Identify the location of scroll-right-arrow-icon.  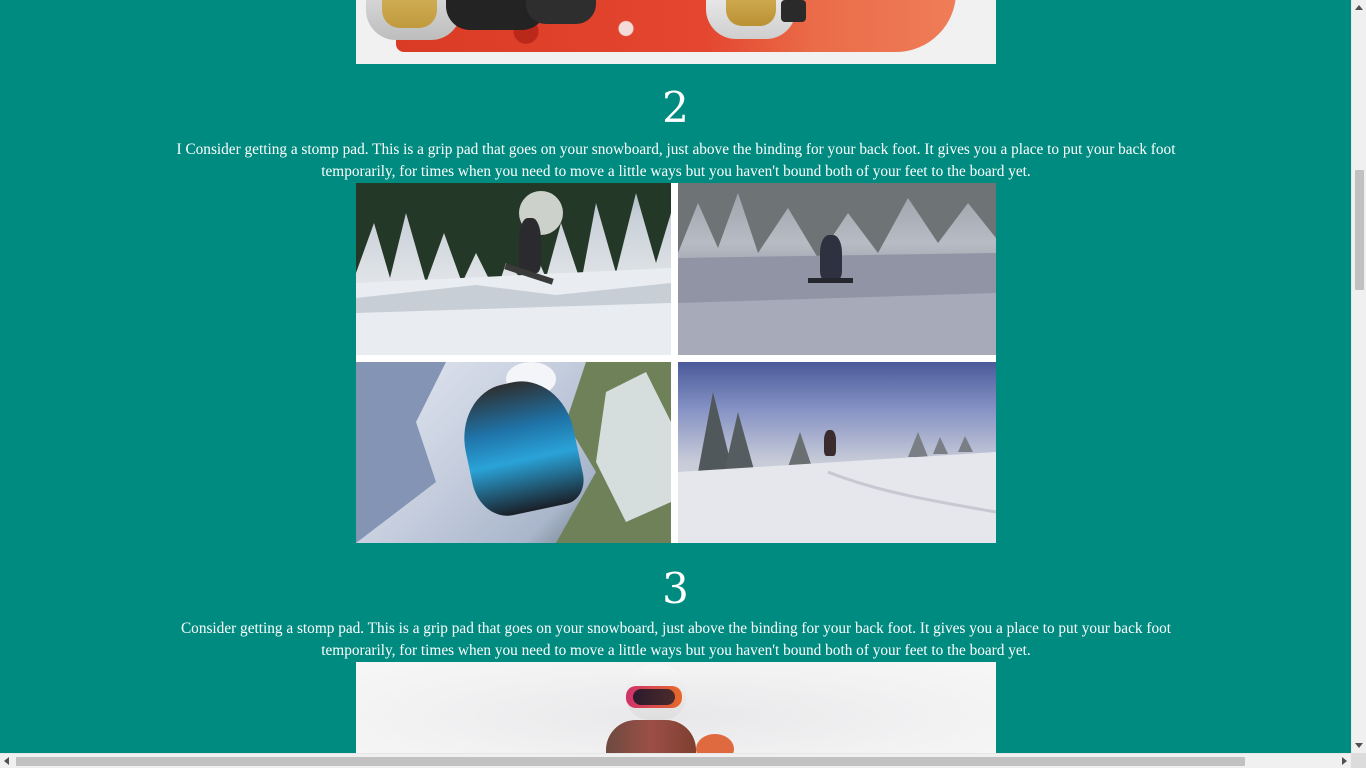
(1344, 761).